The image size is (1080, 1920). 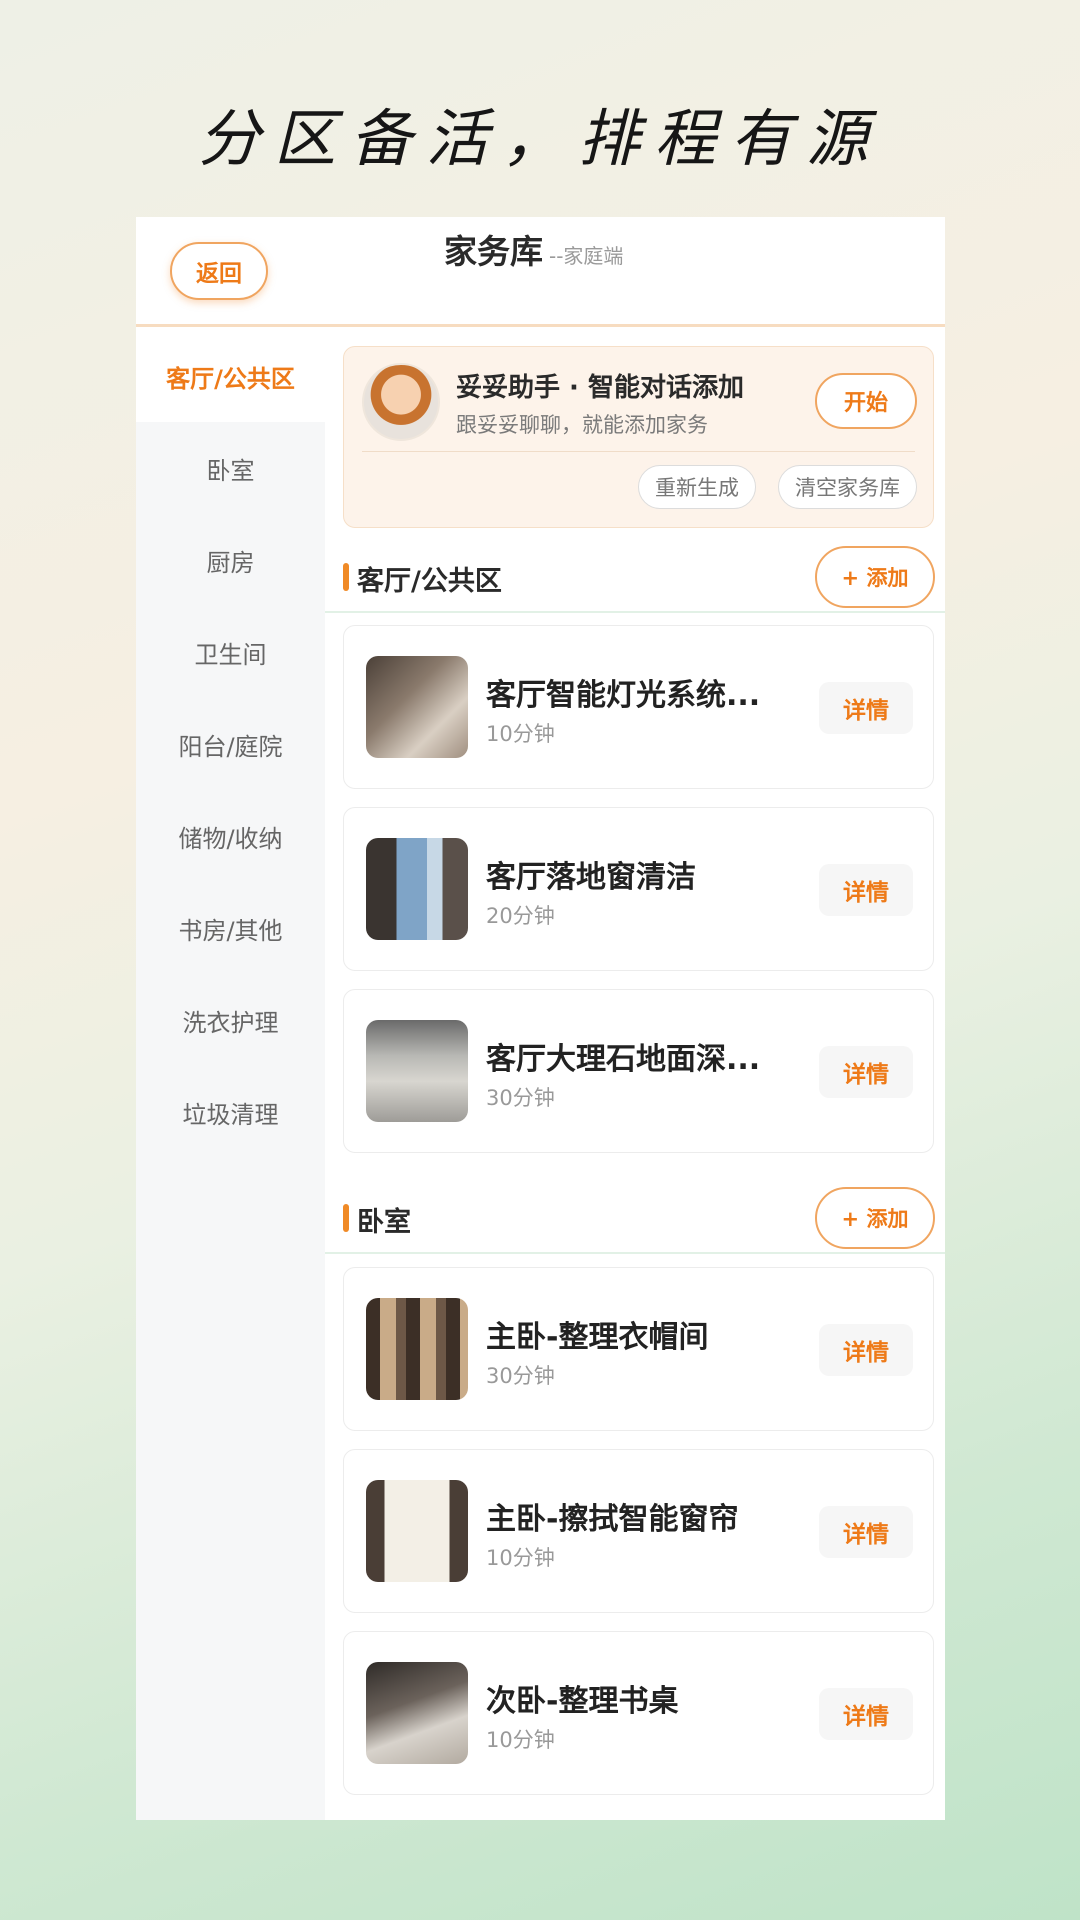 I want to click on assistant-title: 妥妥助手 · 智能对话添加, so click(x=600, y=388).